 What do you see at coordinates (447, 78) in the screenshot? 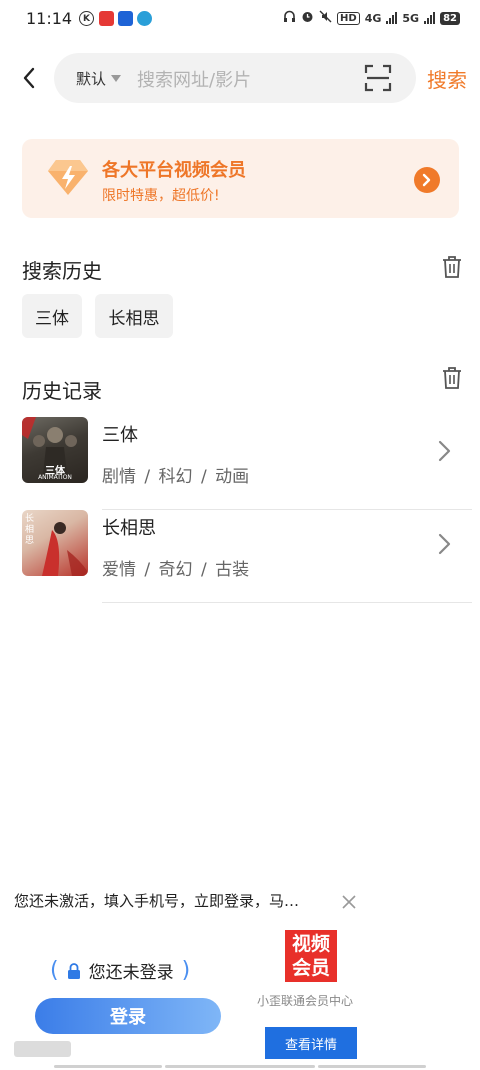
I see `search-button: 搜索` at bounding box center [447, 78].